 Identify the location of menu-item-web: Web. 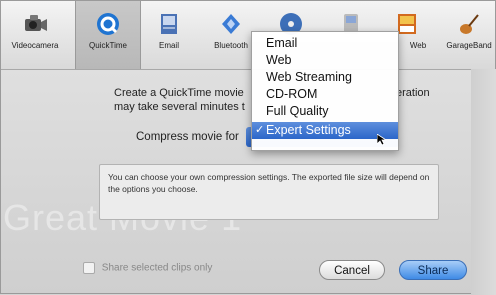
(325, 60).